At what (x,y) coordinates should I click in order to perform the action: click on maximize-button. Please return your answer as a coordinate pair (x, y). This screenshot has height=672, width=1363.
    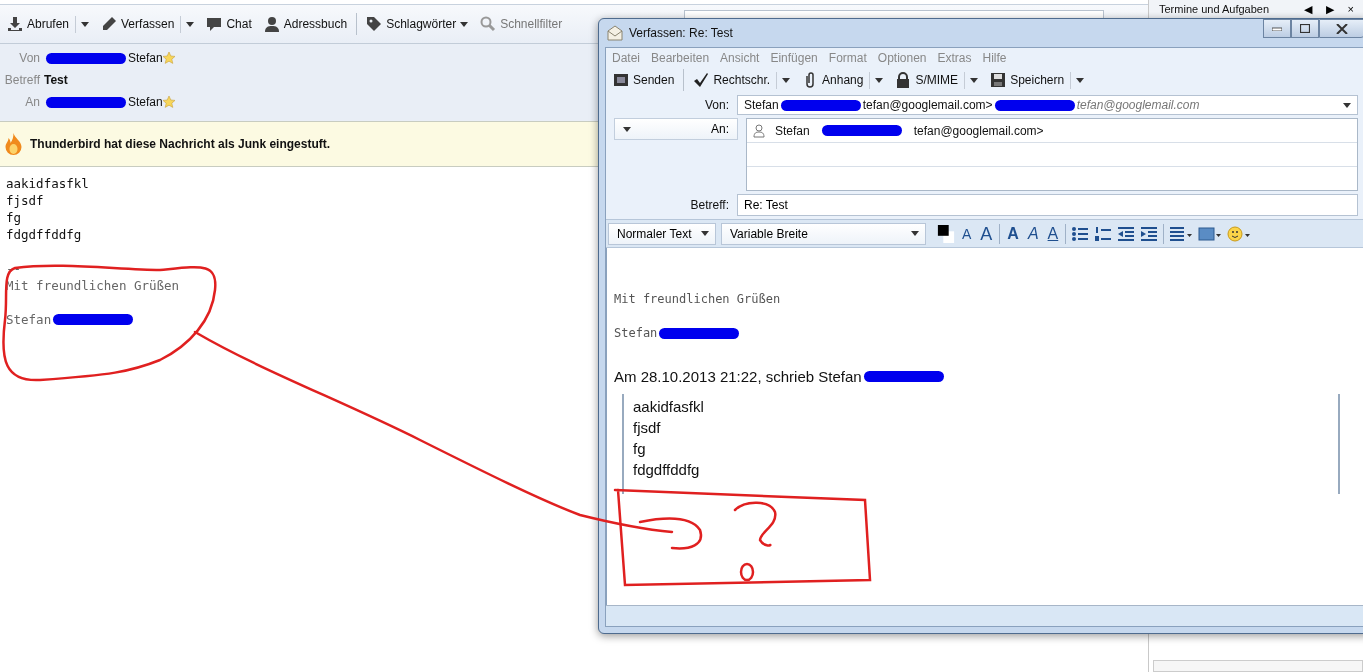
    Looking at the image, I should click on (1305, 28).